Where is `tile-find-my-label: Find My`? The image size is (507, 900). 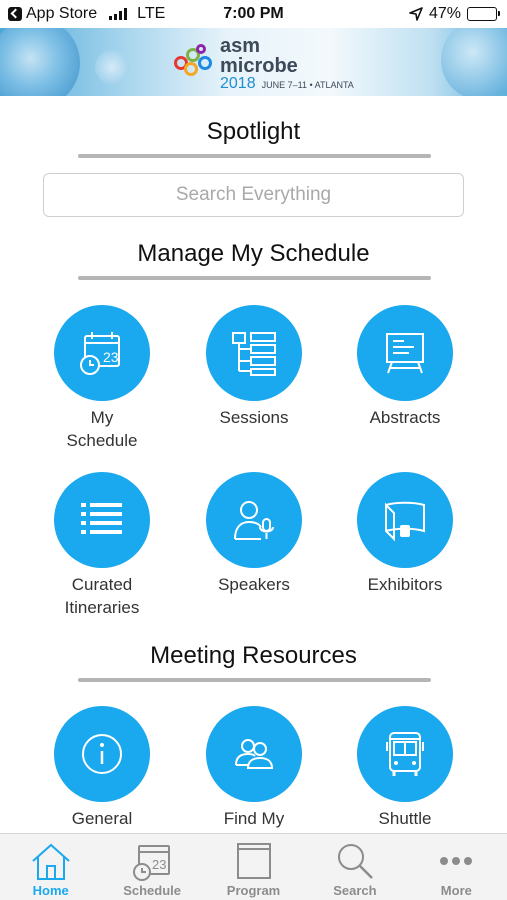 tile-find-my-label: Find My is located at coordinates (254, 818).